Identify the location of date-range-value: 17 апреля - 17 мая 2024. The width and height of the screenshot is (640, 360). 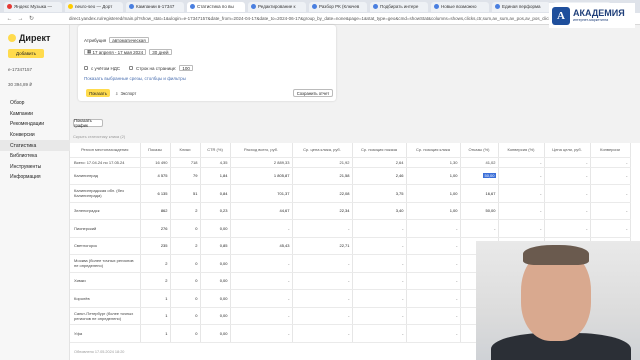
(118, 52).